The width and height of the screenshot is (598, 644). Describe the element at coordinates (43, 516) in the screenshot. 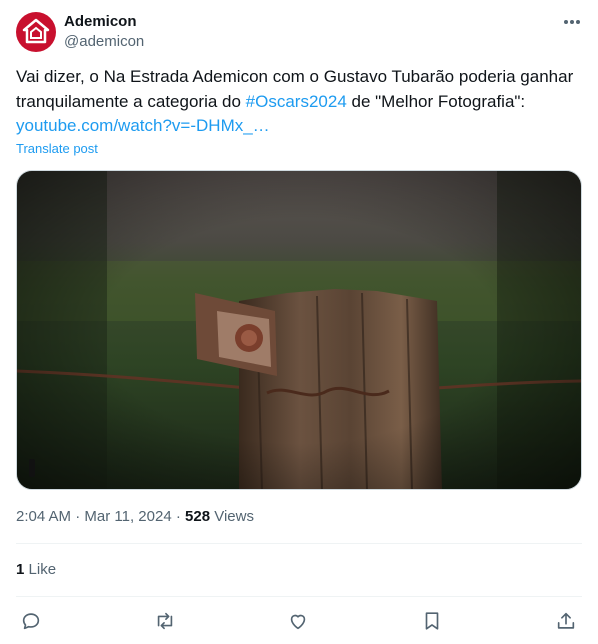

I see `post-time: 2:04 AM` at that location.